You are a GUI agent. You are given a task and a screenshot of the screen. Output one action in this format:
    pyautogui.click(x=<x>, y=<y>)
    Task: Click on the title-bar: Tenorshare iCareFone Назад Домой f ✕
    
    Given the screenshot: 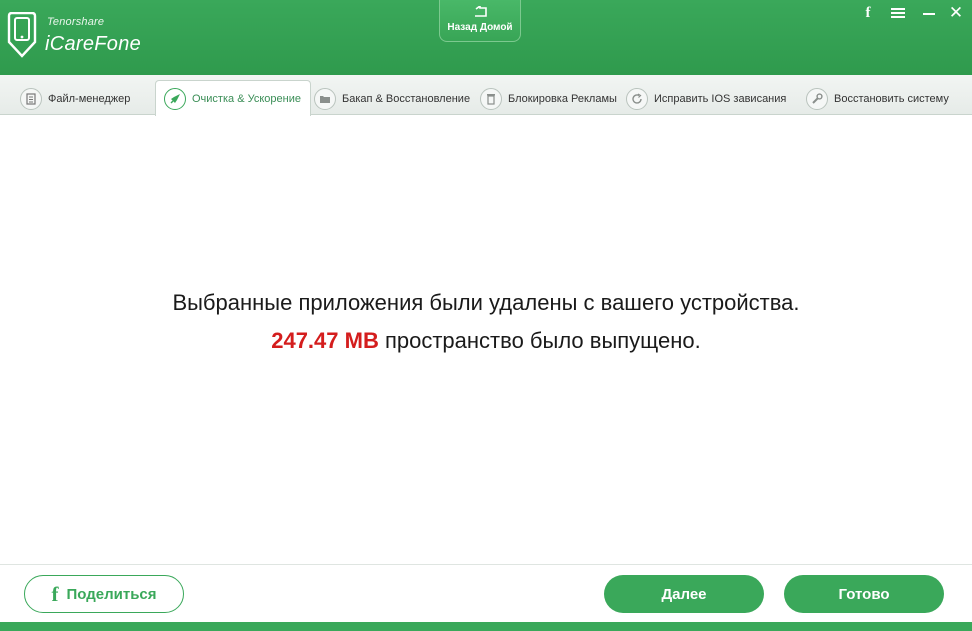 What is the action you would take?
    pyautogui.click(x=486, y=37)
    